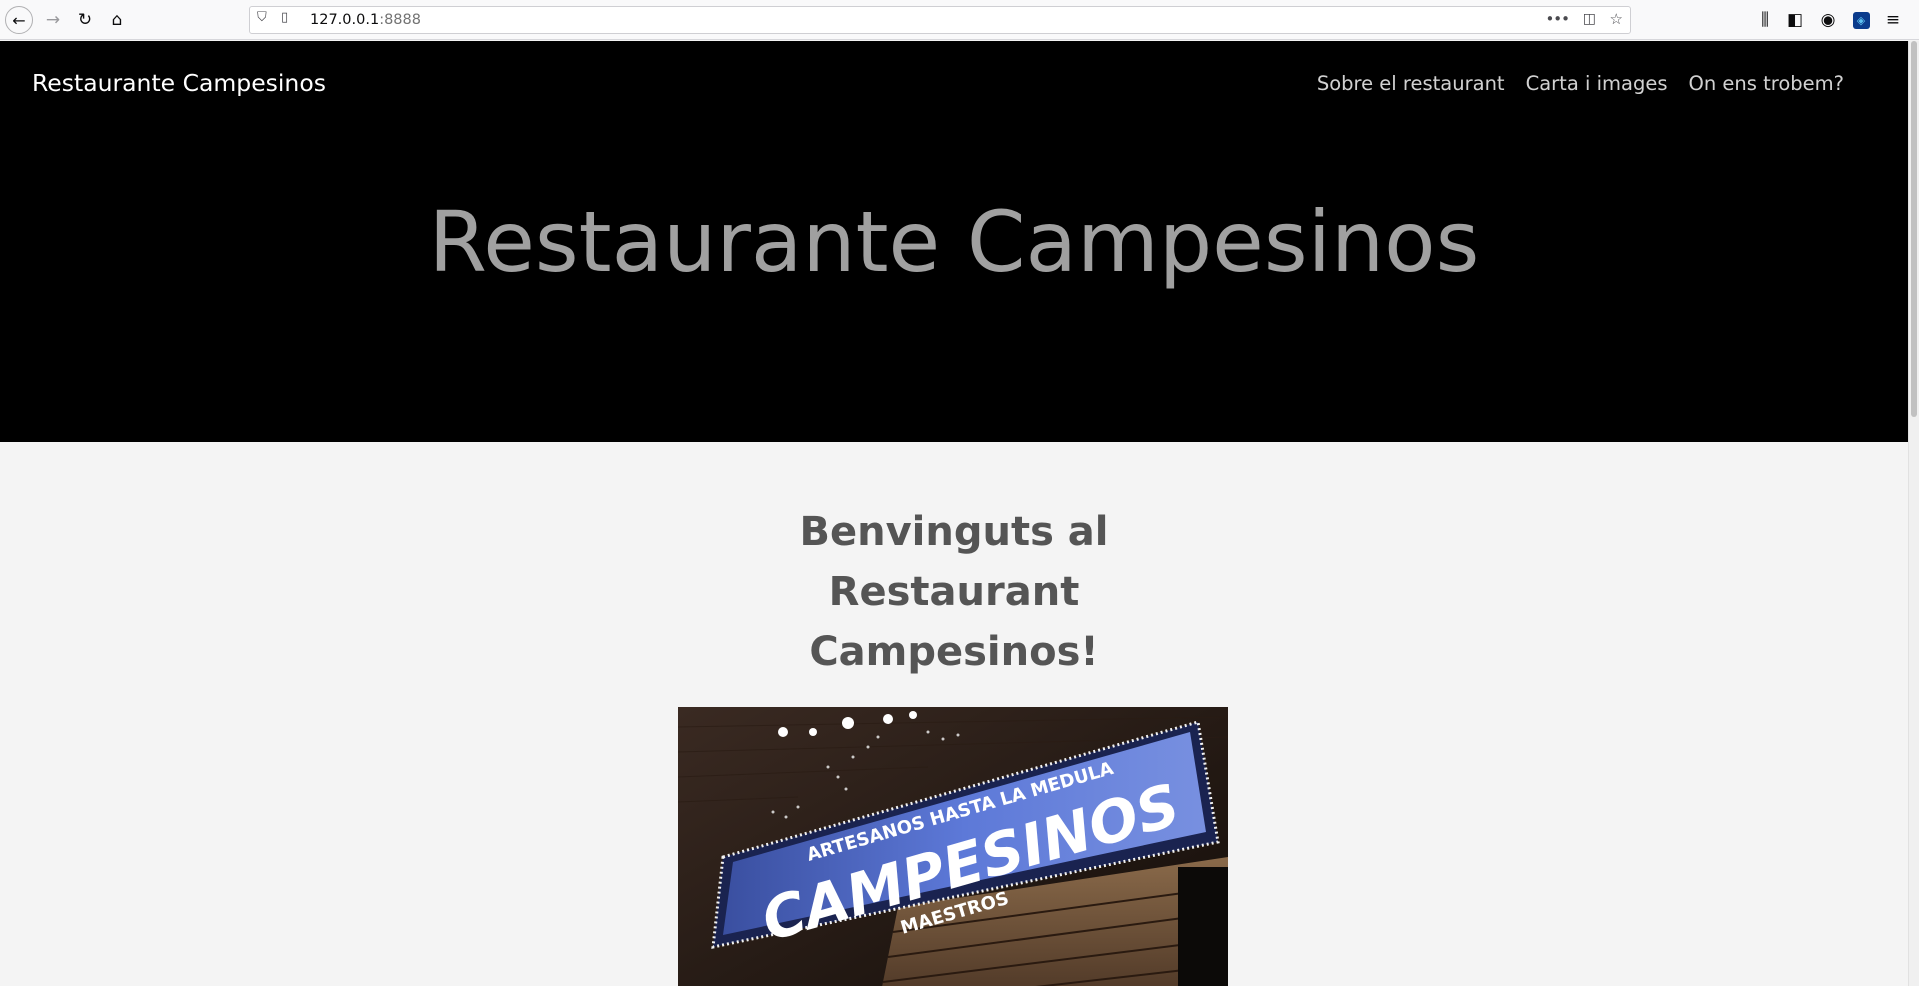 The width and height of the screenshot is (1919, 986). Describe the element at coordinates (345, 20) in the screenshot. I see `url-host: 127.0.0.1` at that location.